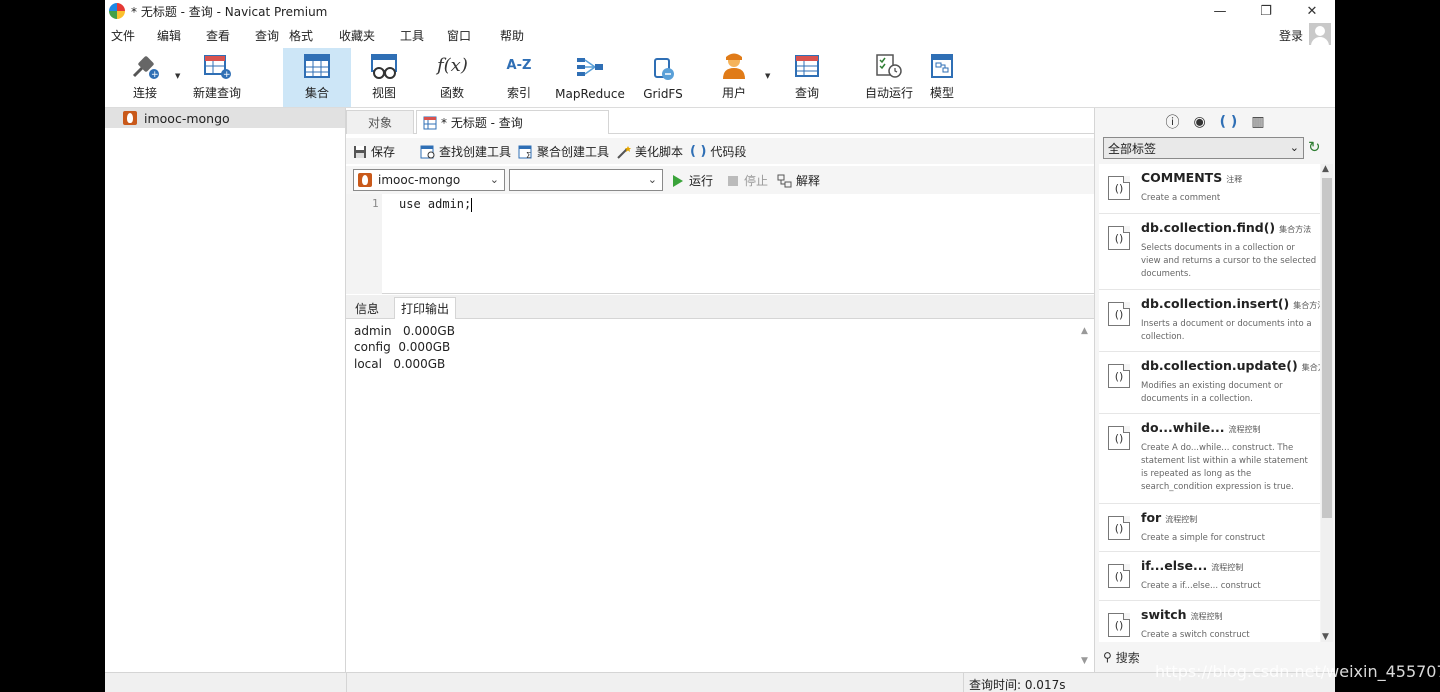  I want to click on snippet-button: ( ) 代码段, so click(718, 151).